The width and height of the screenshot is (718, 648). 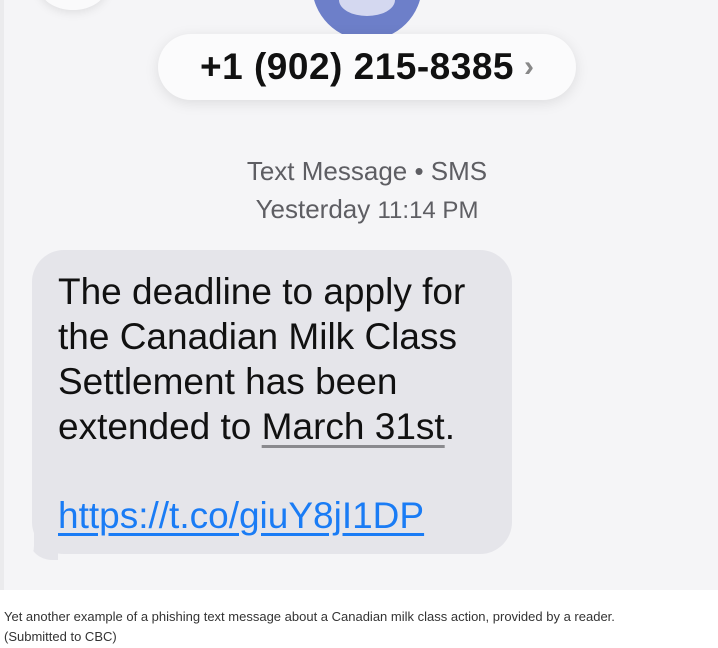 What do you see at coordinates (367, 8) in the screenshot?
I see `avatar-head-shape` at bounding box center [367, 8].